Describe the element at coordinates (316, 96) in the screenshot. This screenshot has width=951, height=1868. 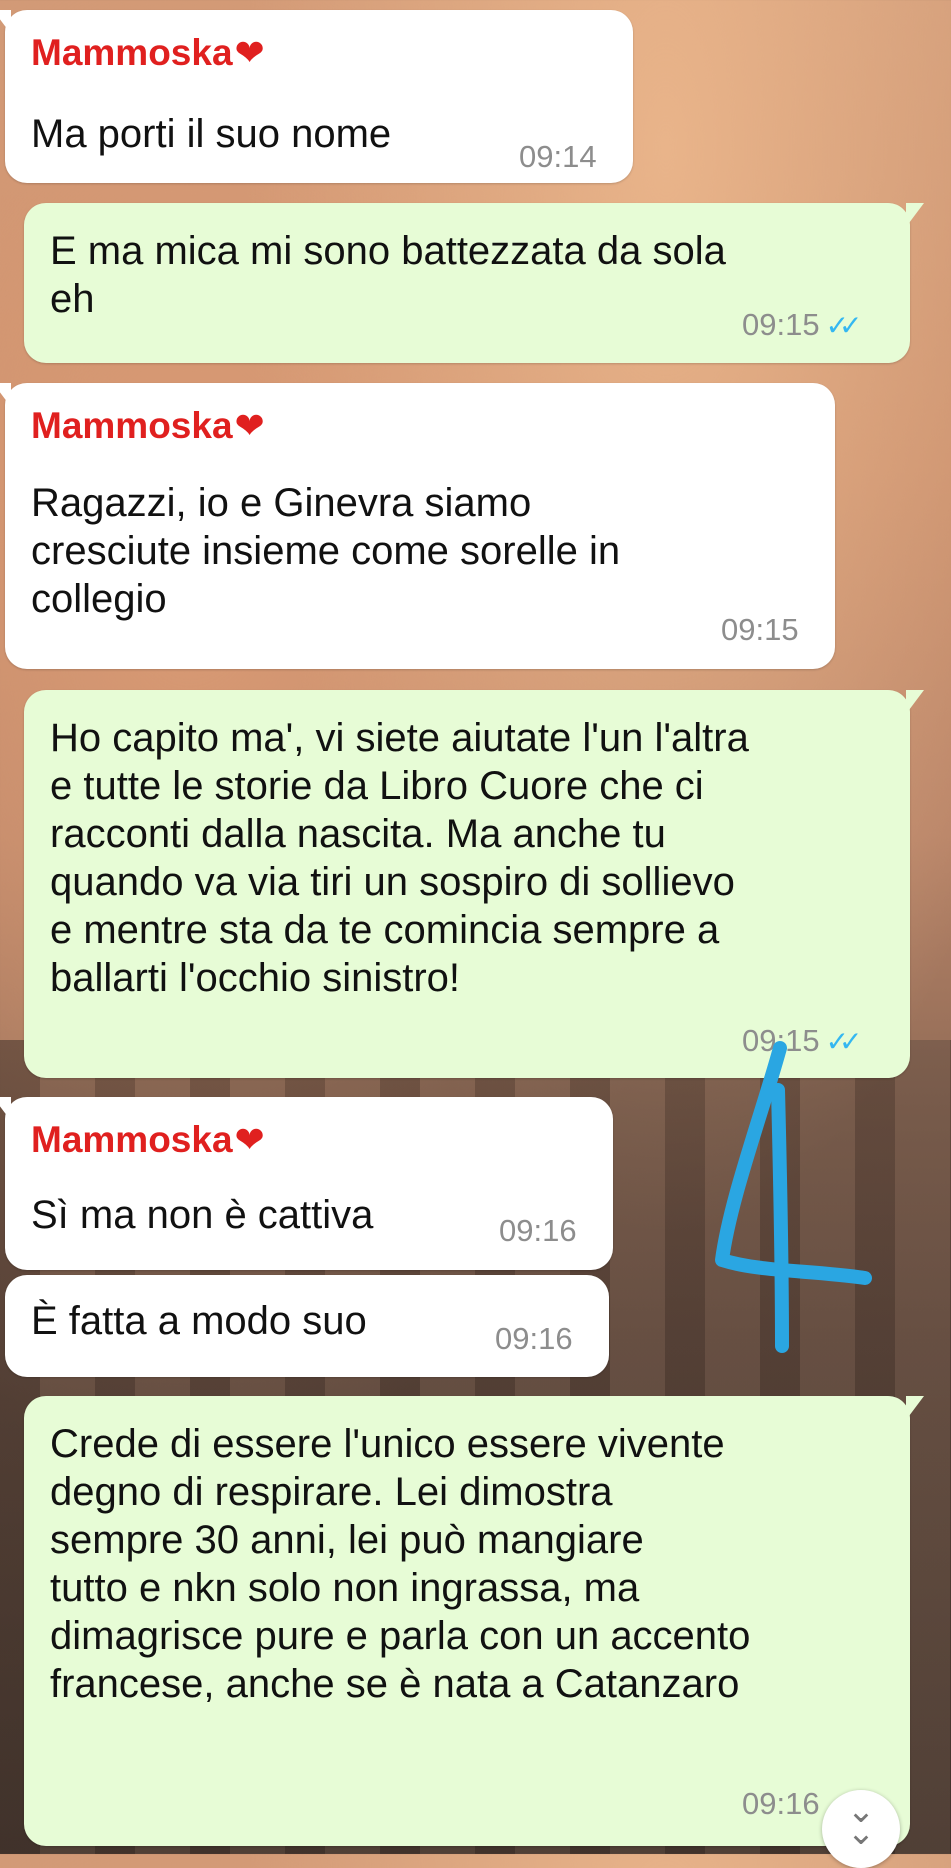
I see `incoming-message: Mammoska❤ Ma porti il suo nome 09:14` at that location.